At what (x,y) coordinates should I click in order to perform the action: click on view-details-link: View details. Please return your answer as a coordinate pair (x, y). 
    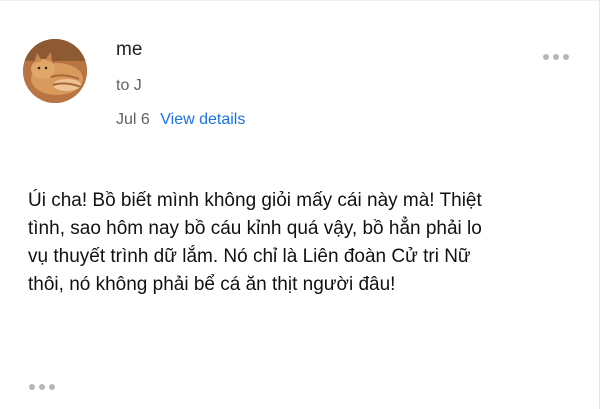
    Looking at the image, I should click on (202, 119).